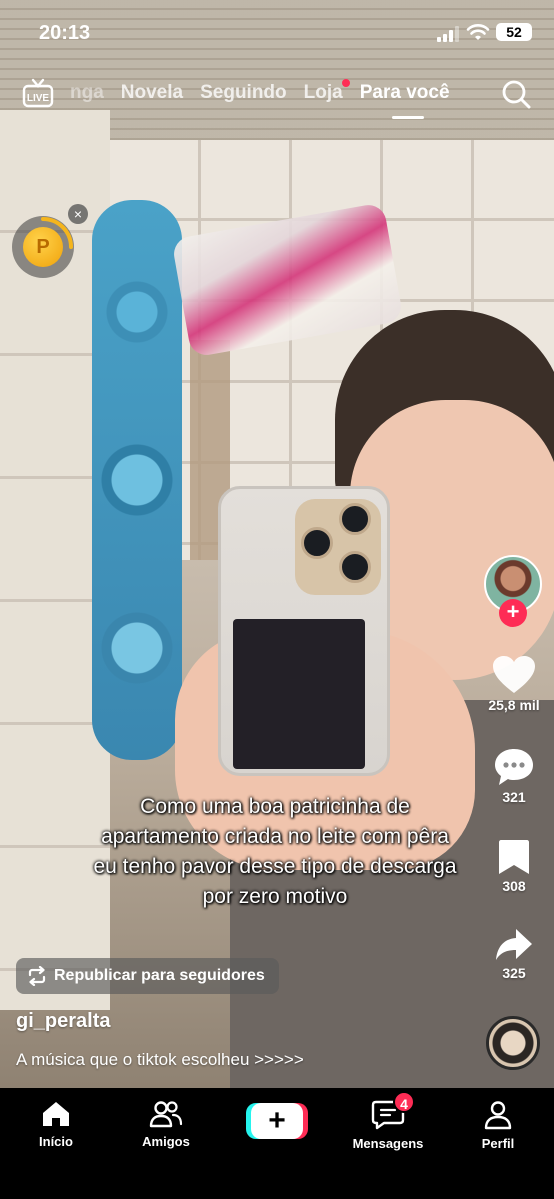 This screenshot has width=554, height=1199. Describe the element at coordinates (514, 944) in the screenshot. I see `share-icon` at that location.